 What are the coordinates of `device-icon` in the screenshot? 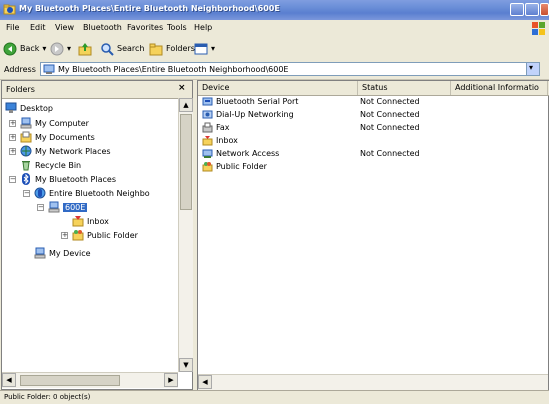 It's located at (40, 253).